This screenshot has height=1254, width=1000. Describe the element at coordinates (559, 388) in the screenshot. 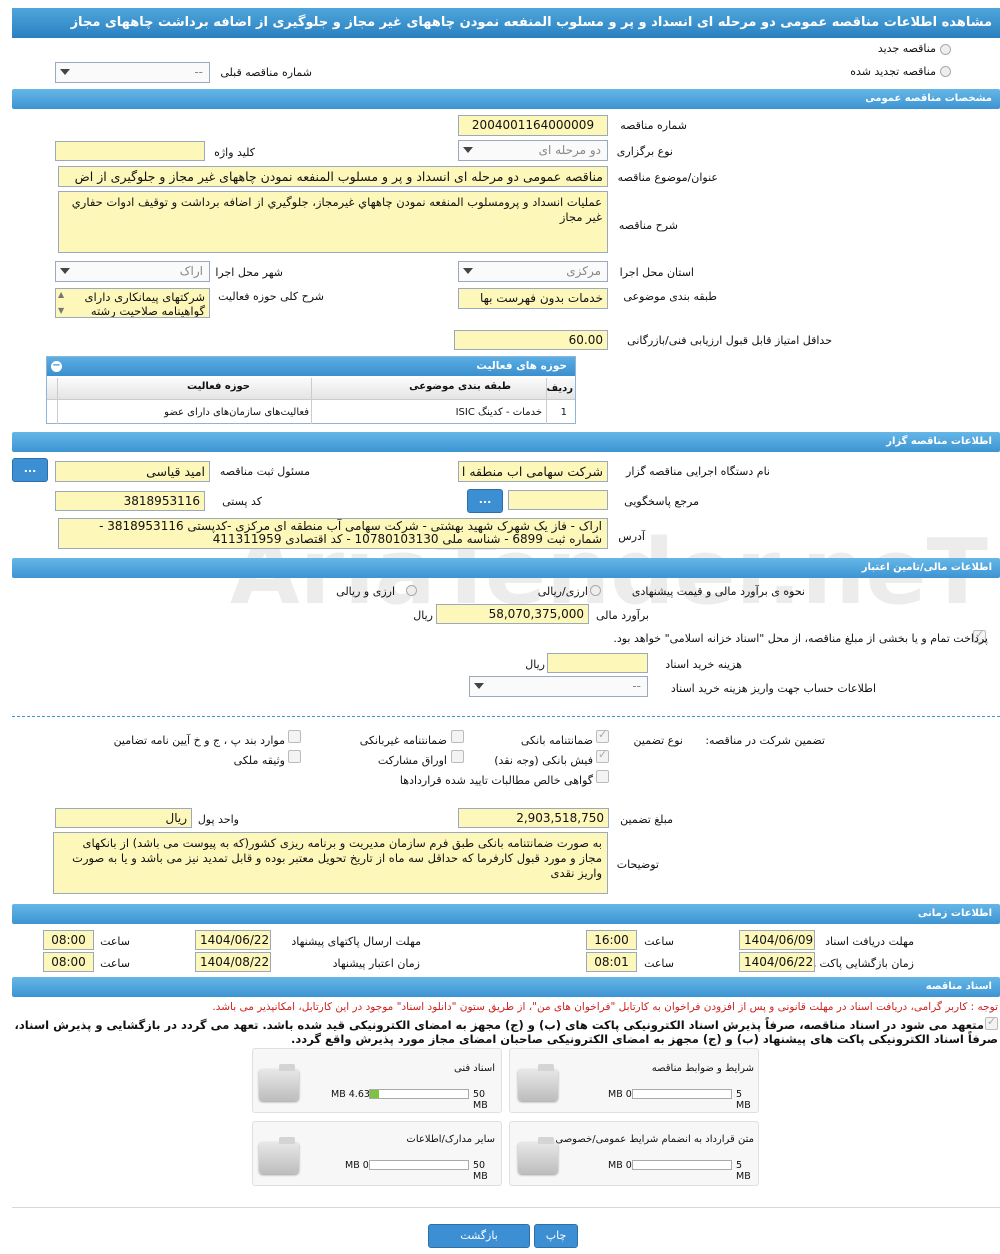

I see `col-row: ردیف` at that location.